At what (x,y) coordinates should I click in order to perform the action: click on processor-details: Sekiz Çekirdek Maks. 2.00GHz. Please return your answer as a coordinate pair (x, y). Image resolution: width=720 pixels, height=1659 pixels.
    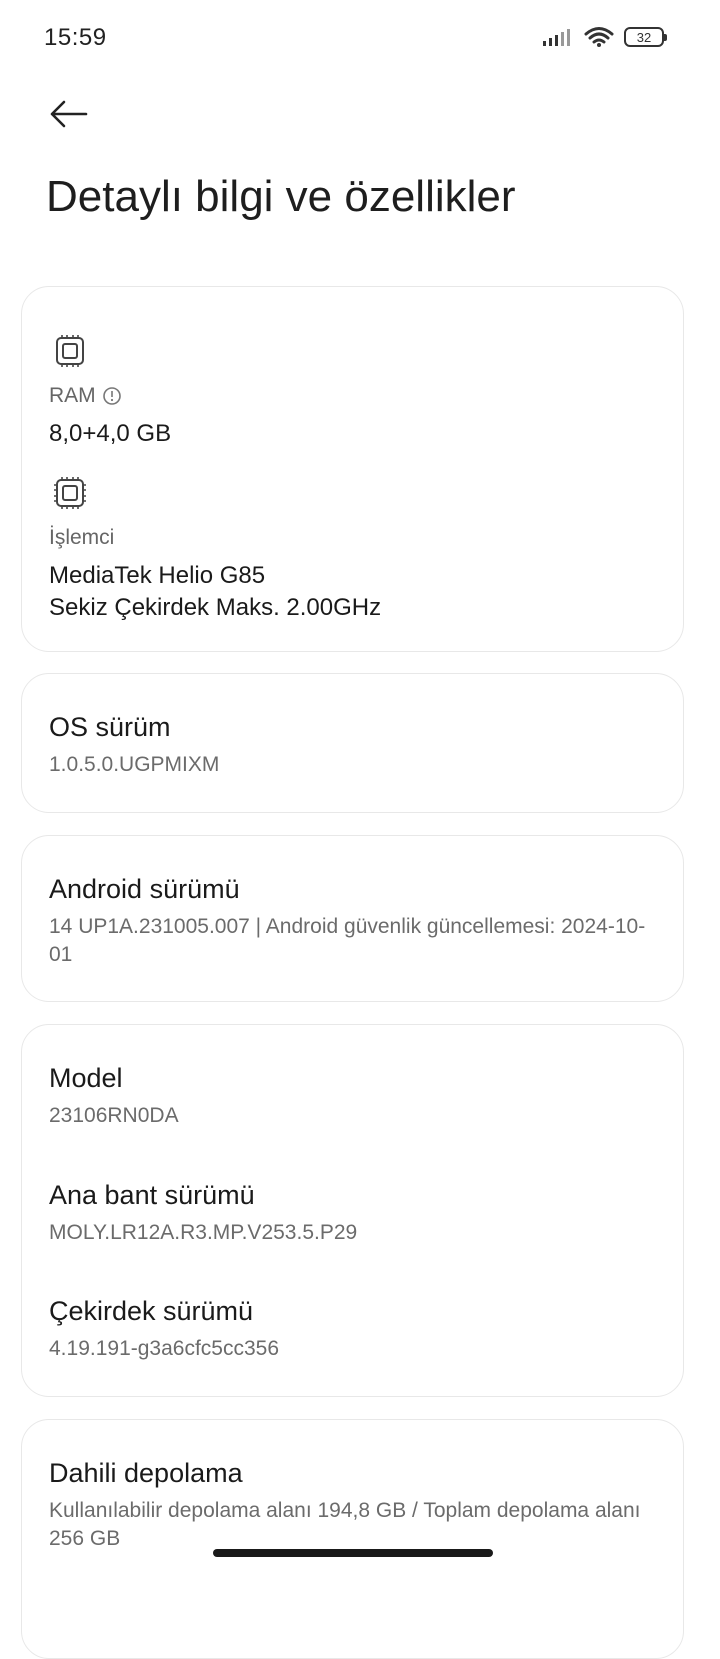
    Looking at the image, I should click on (215, 607).